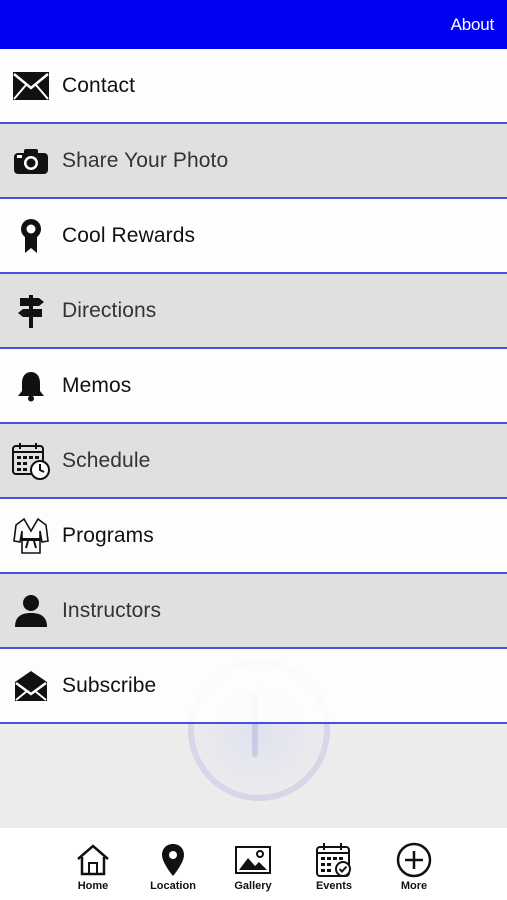  What do you see at coordinates (106, 460) in the screenshot?
I see `menu-item-label: Schedule` at bounding box center [106, 460].